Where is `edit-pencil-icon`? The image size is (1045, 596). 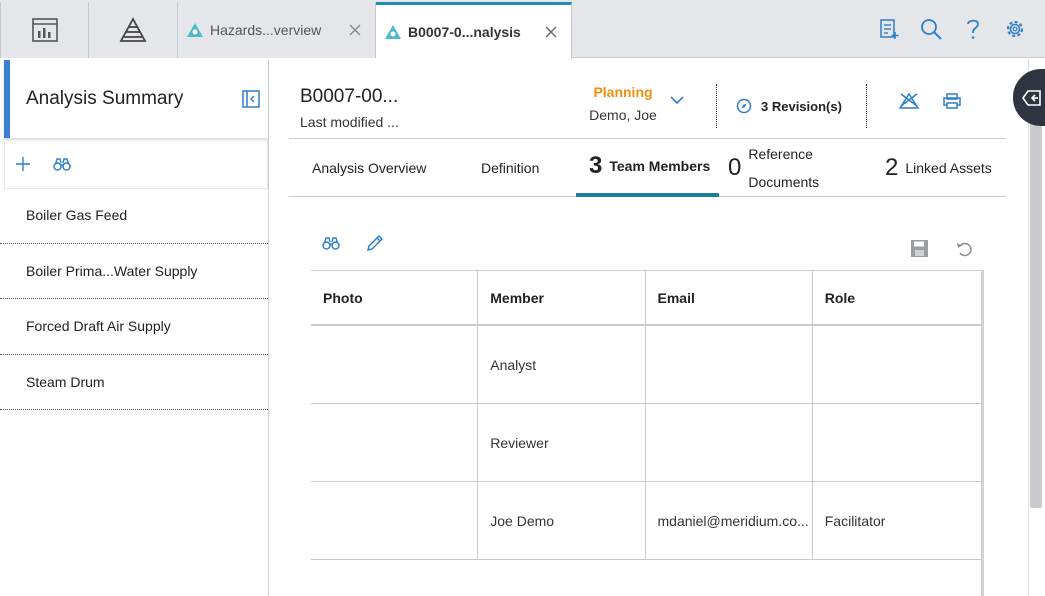 edit-pencil-icon is located at coordinates (375, 243).